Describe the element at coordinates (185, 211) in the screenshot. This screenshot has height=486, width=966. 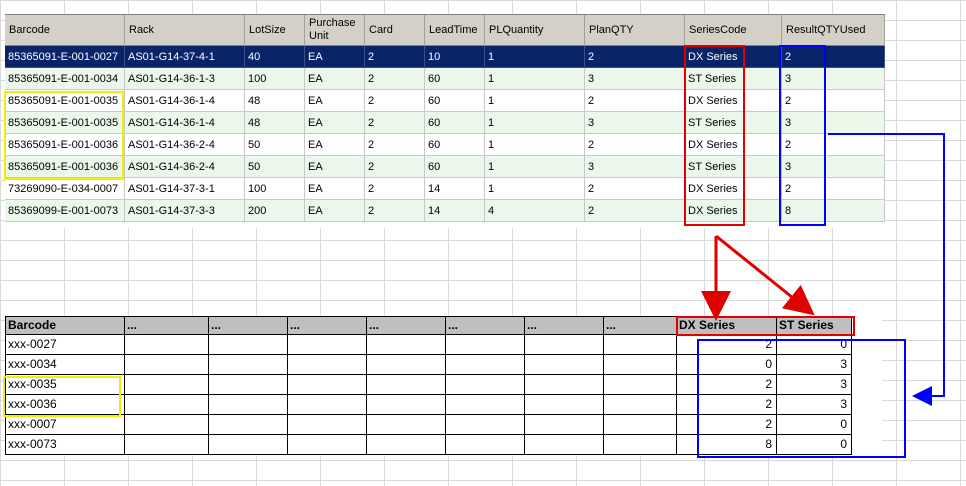
I see `table-cell: AS01-G14-37-3-3` at that location.